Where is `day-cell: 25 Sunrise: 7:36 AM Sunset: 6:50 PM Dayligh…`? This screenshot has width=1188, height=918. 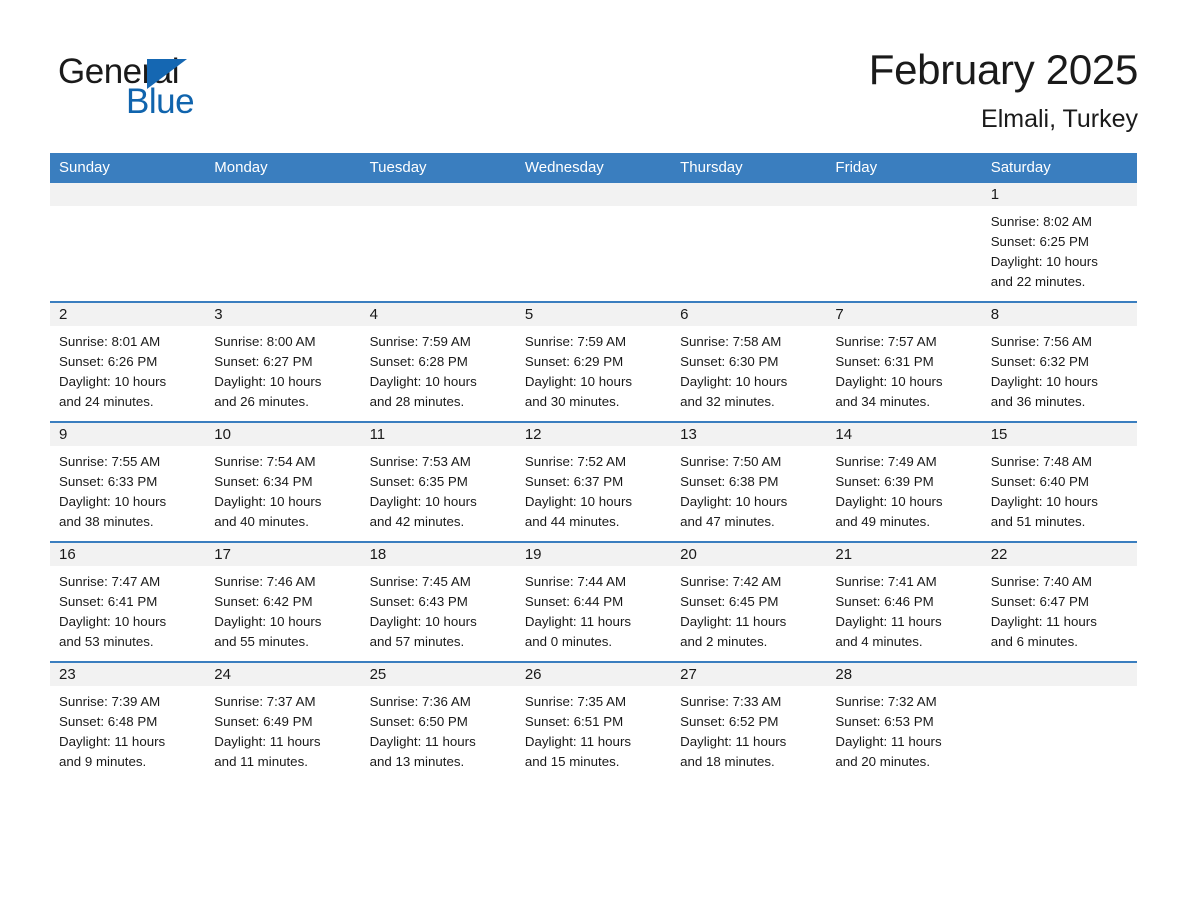 day-cell: 25 Sunrise: 7:36 AM Sunset: 6:50 PM Dayligh… is located at coordinates (438, 720).